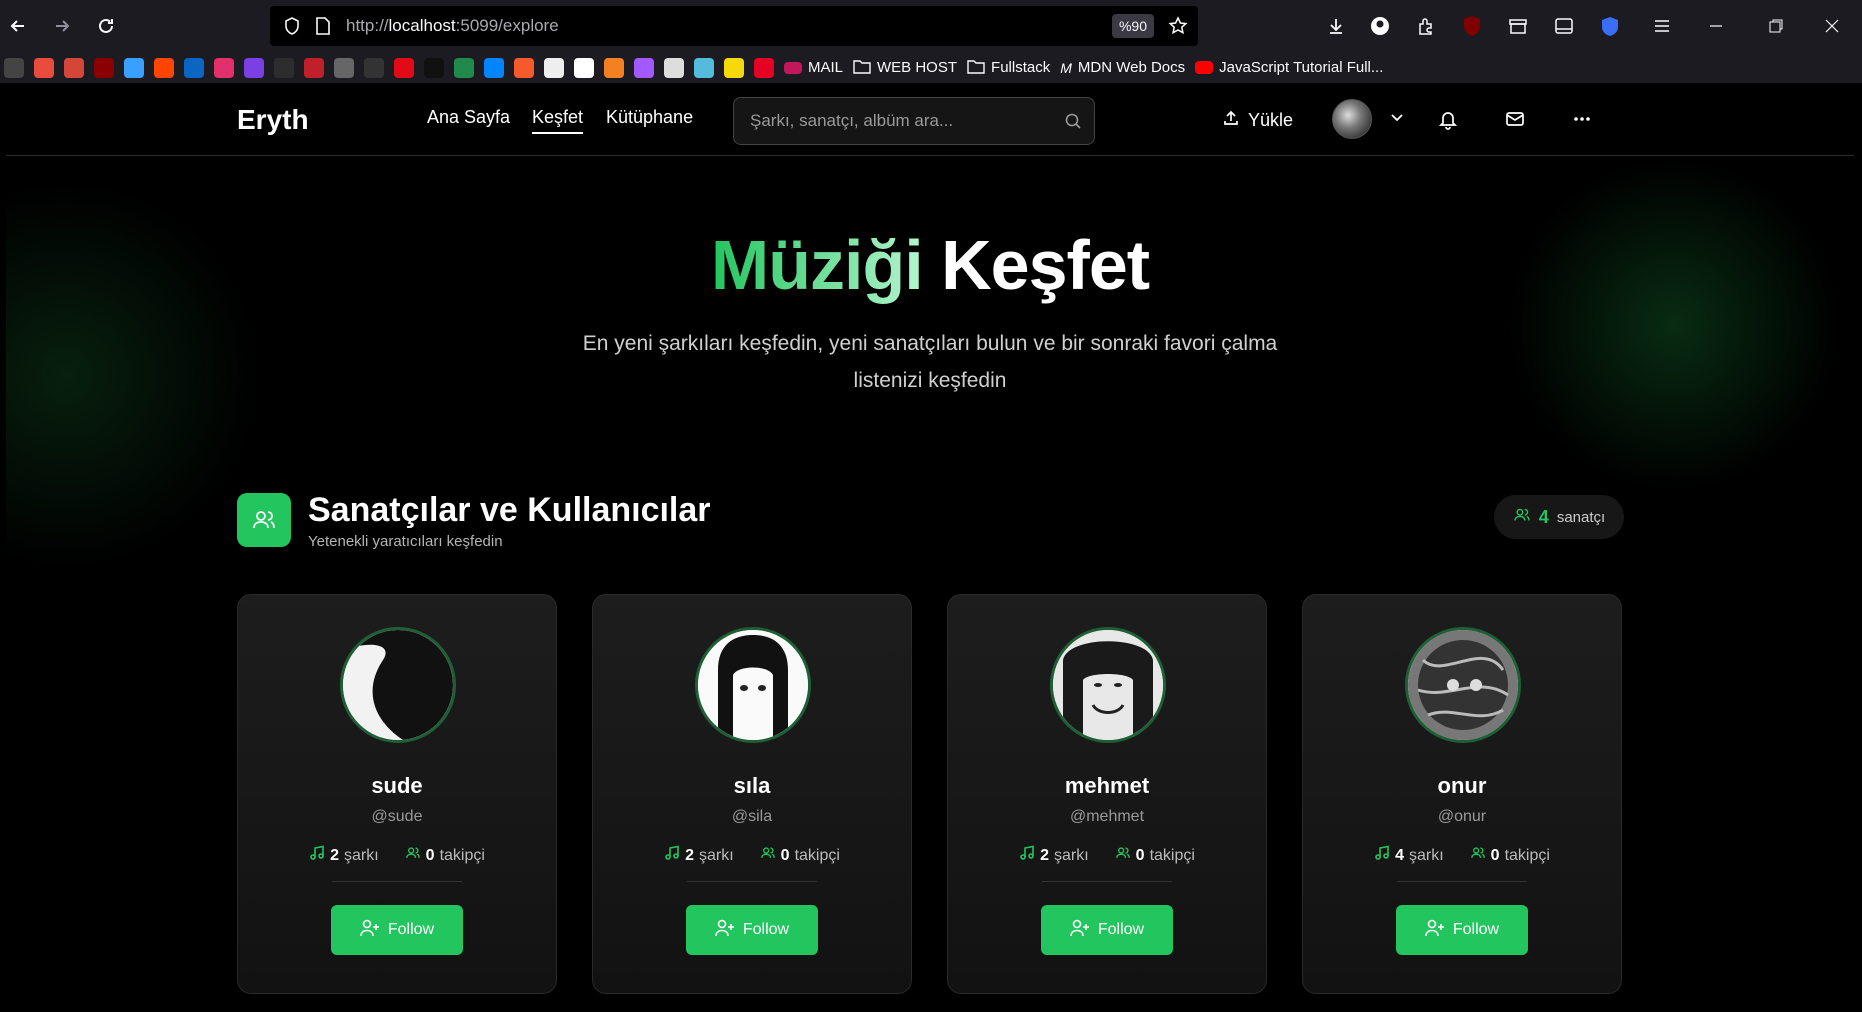 This screenshot has width=1862, height=1012. Describe the element at coordinates (164, 67) in the screenshot. I see `reddit-favicon-icon` at that location.